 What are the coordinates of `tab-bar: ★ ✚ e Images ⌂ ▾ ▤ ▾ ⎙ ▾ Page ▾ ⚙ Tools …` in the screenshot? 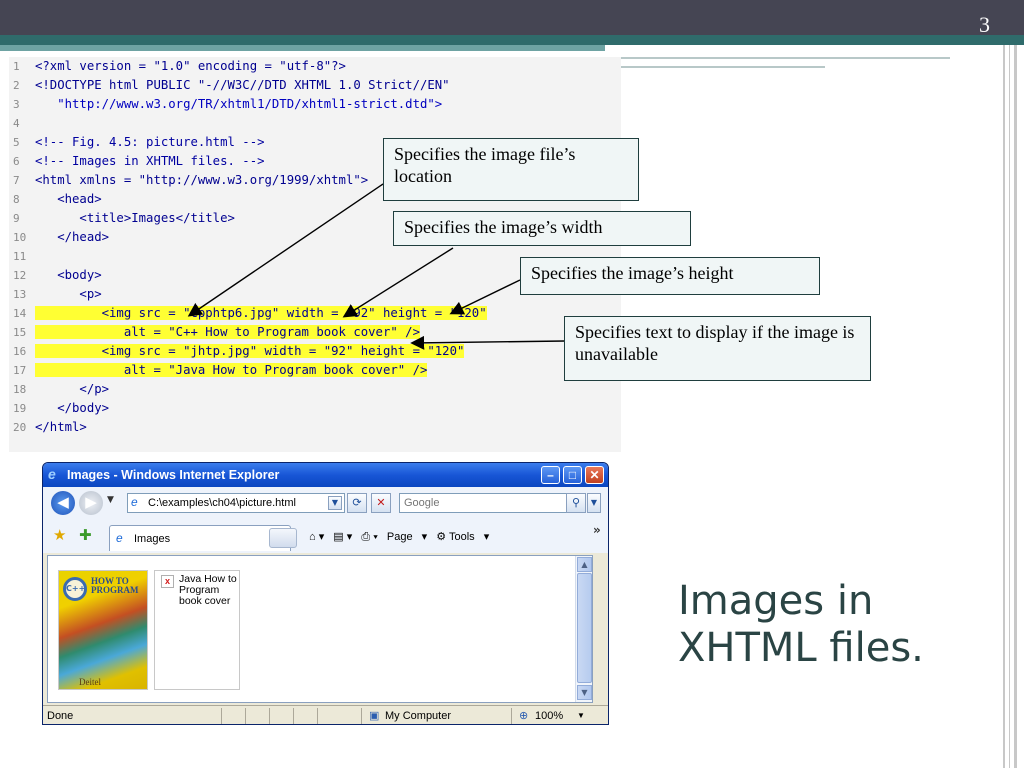 It's located at (325, 536).